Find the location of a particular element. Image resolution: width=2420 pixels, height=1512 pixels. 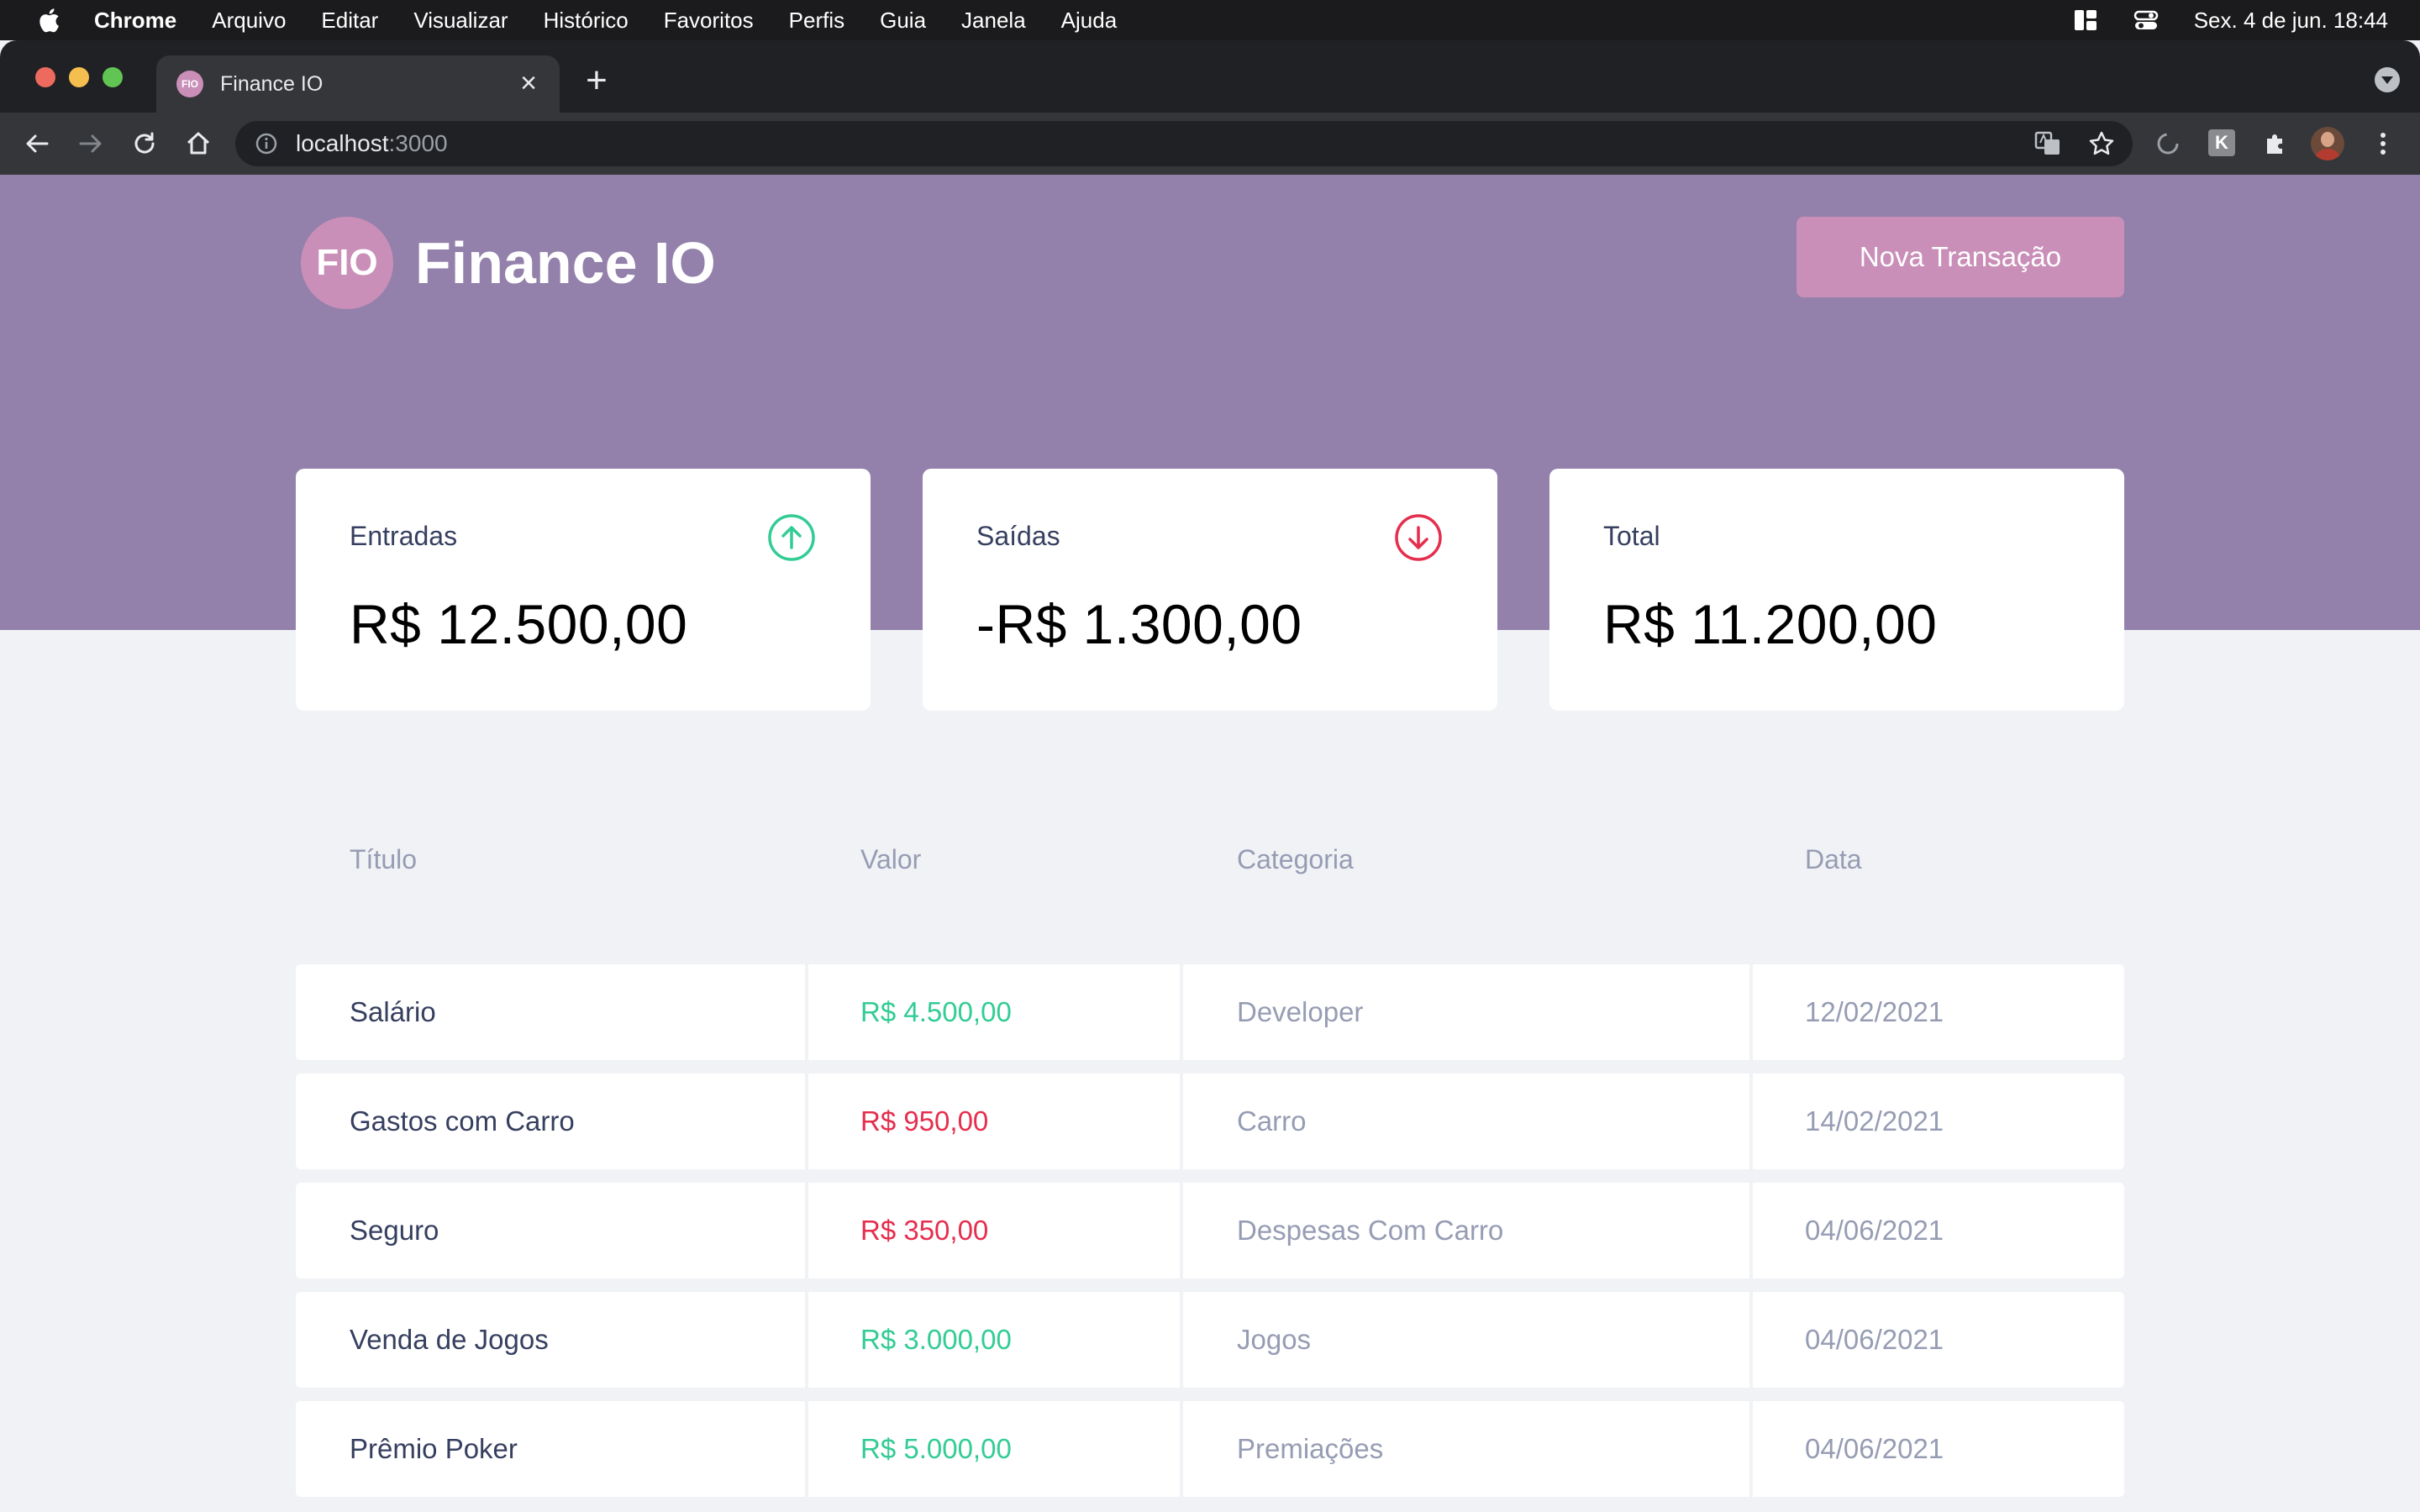

column-header-amount: Valor is located at coordinates (891, 859).